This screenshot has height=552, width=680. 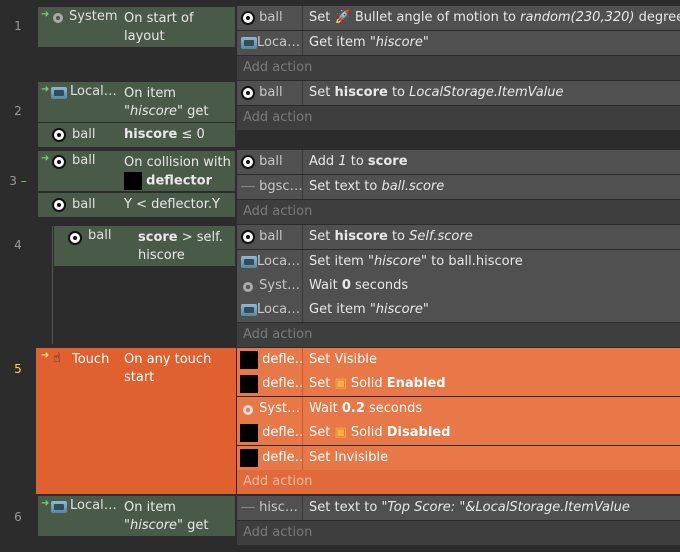 What do you see at coordinates (177, 171) in the screenshot?
I see `event-3-condition: On collision with deflector` at bounding box center [177, 171].